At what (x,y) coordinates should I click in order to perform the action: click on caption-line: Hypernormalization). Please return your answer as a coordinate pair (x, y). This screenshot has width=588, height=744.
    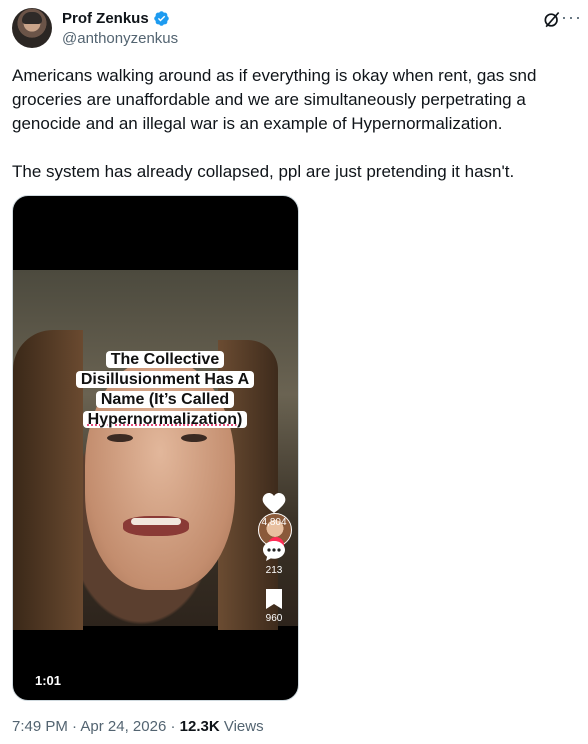
    Looking at the image, I should click on (165, 419).